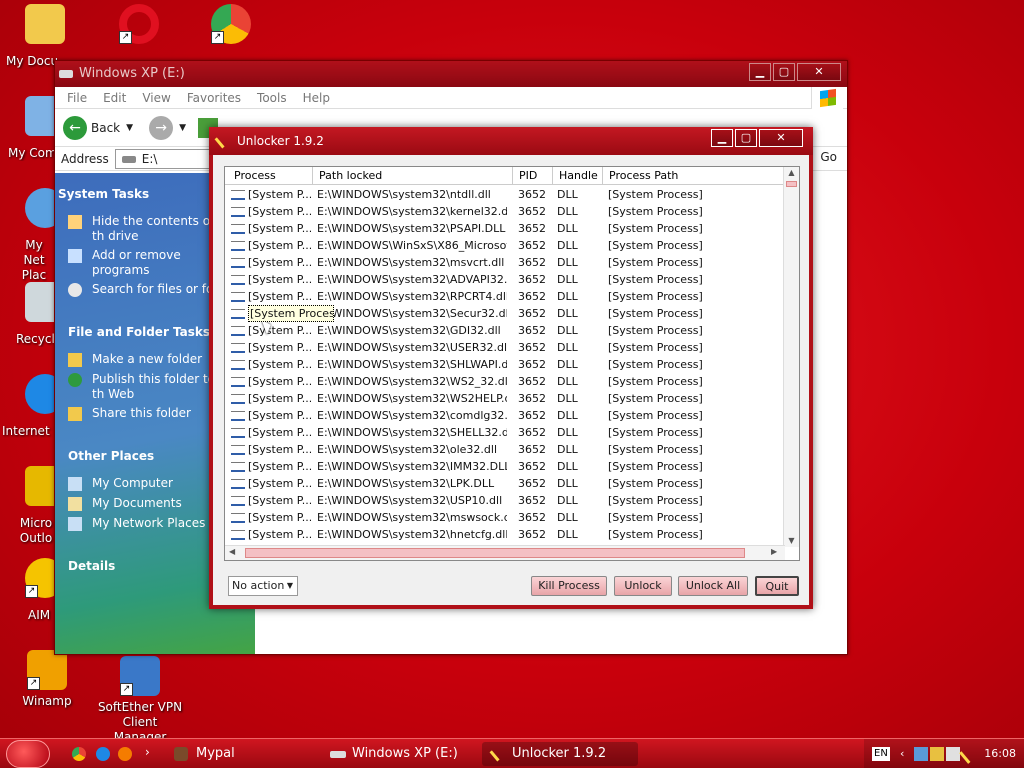 The image size is (1024, 768). Describe the element at coordinates (902, 753) in the screenshot. I see `tray-expand-icon: ‹` at that location.